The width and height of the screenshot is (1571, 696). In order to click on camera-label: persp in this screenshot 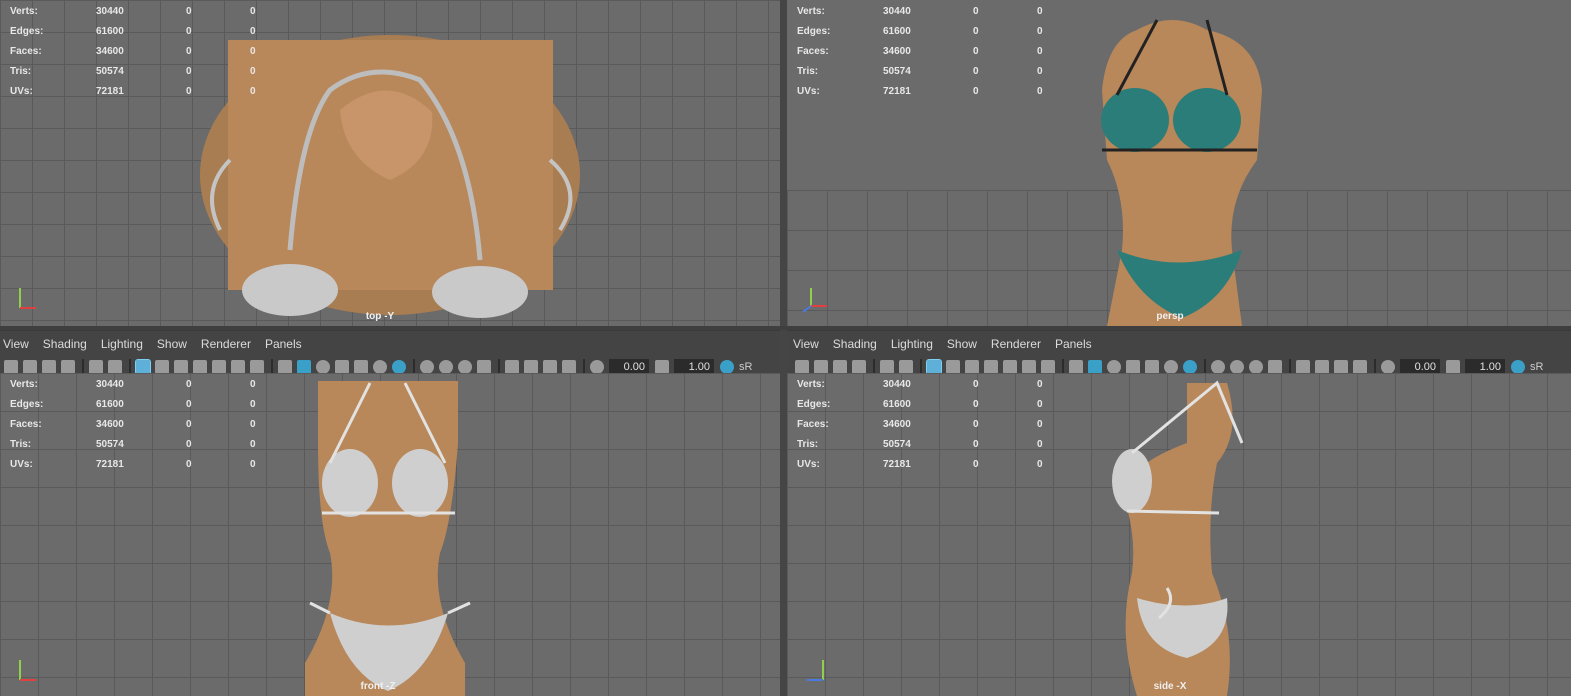, I will do `click(1170, 316)`.